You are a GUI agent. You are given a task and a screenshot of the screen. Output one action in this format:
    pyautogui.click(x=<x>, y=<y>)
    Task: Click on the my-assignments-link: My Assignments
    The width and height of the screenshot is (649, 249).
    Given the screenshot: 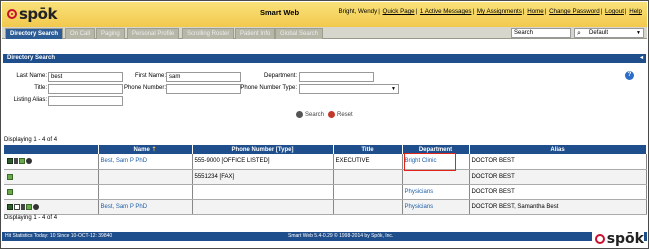 What is the action you would take?
    pyautogui.click(x=499, y=11)
    